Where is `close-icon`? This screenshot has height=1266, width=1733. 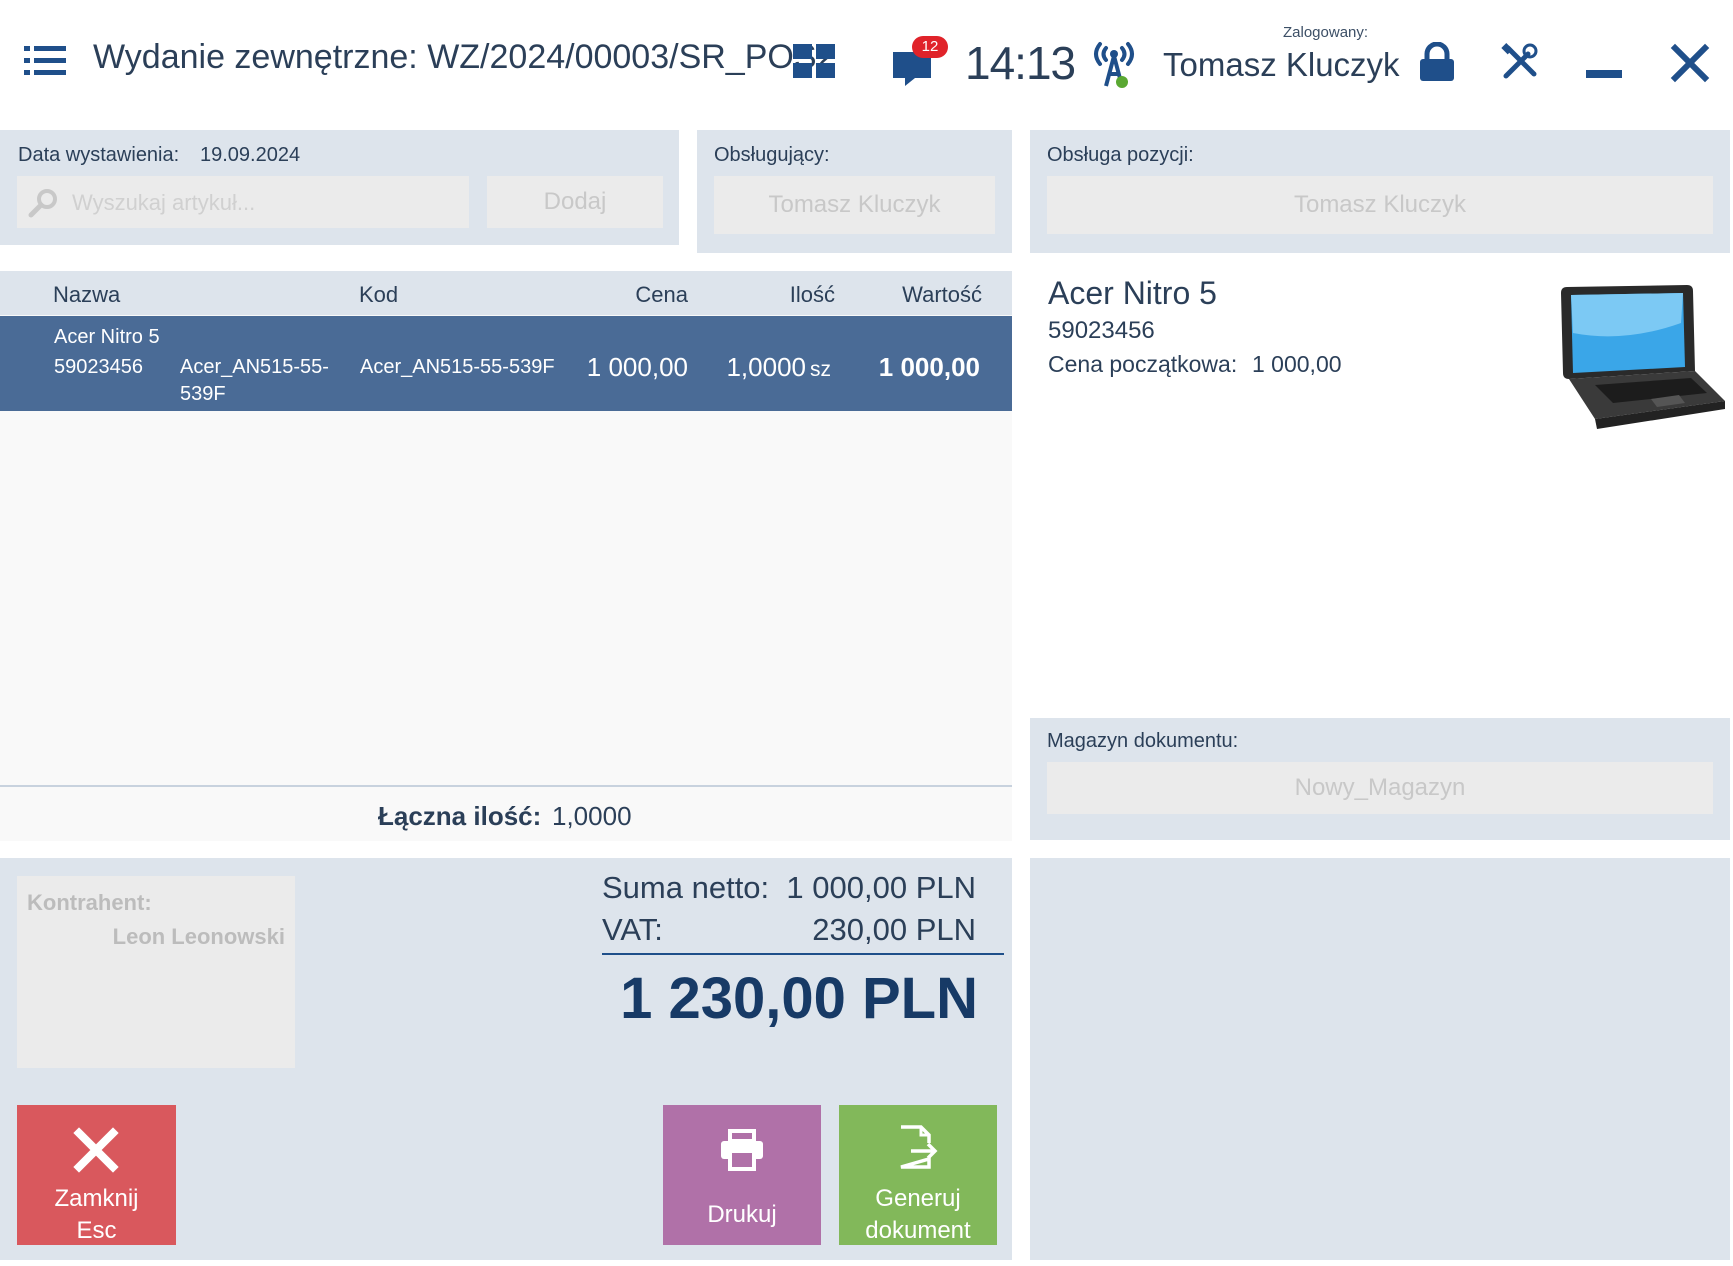
close-icon is located at coordinates (96, 1150).